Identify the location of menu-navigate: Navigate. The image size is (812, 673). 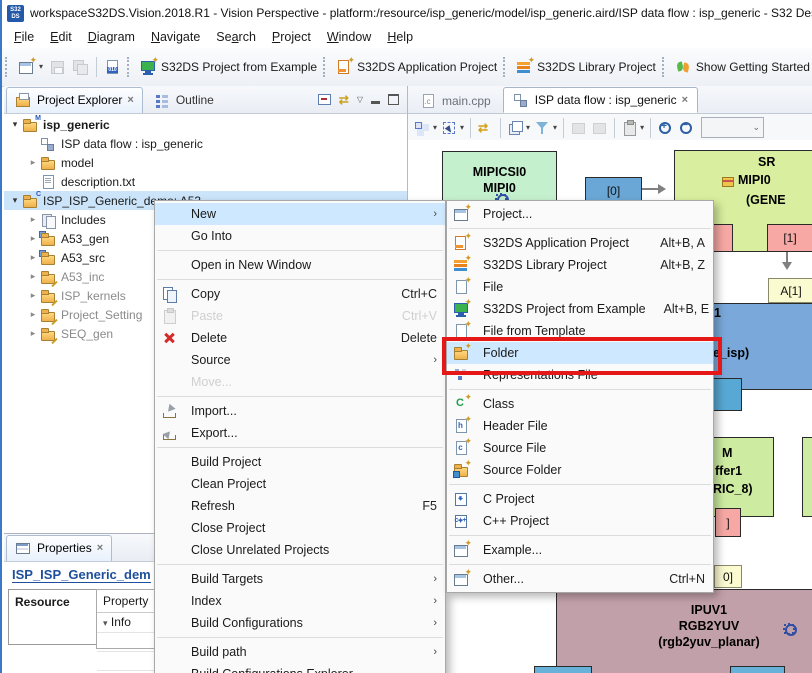
(175, 37).